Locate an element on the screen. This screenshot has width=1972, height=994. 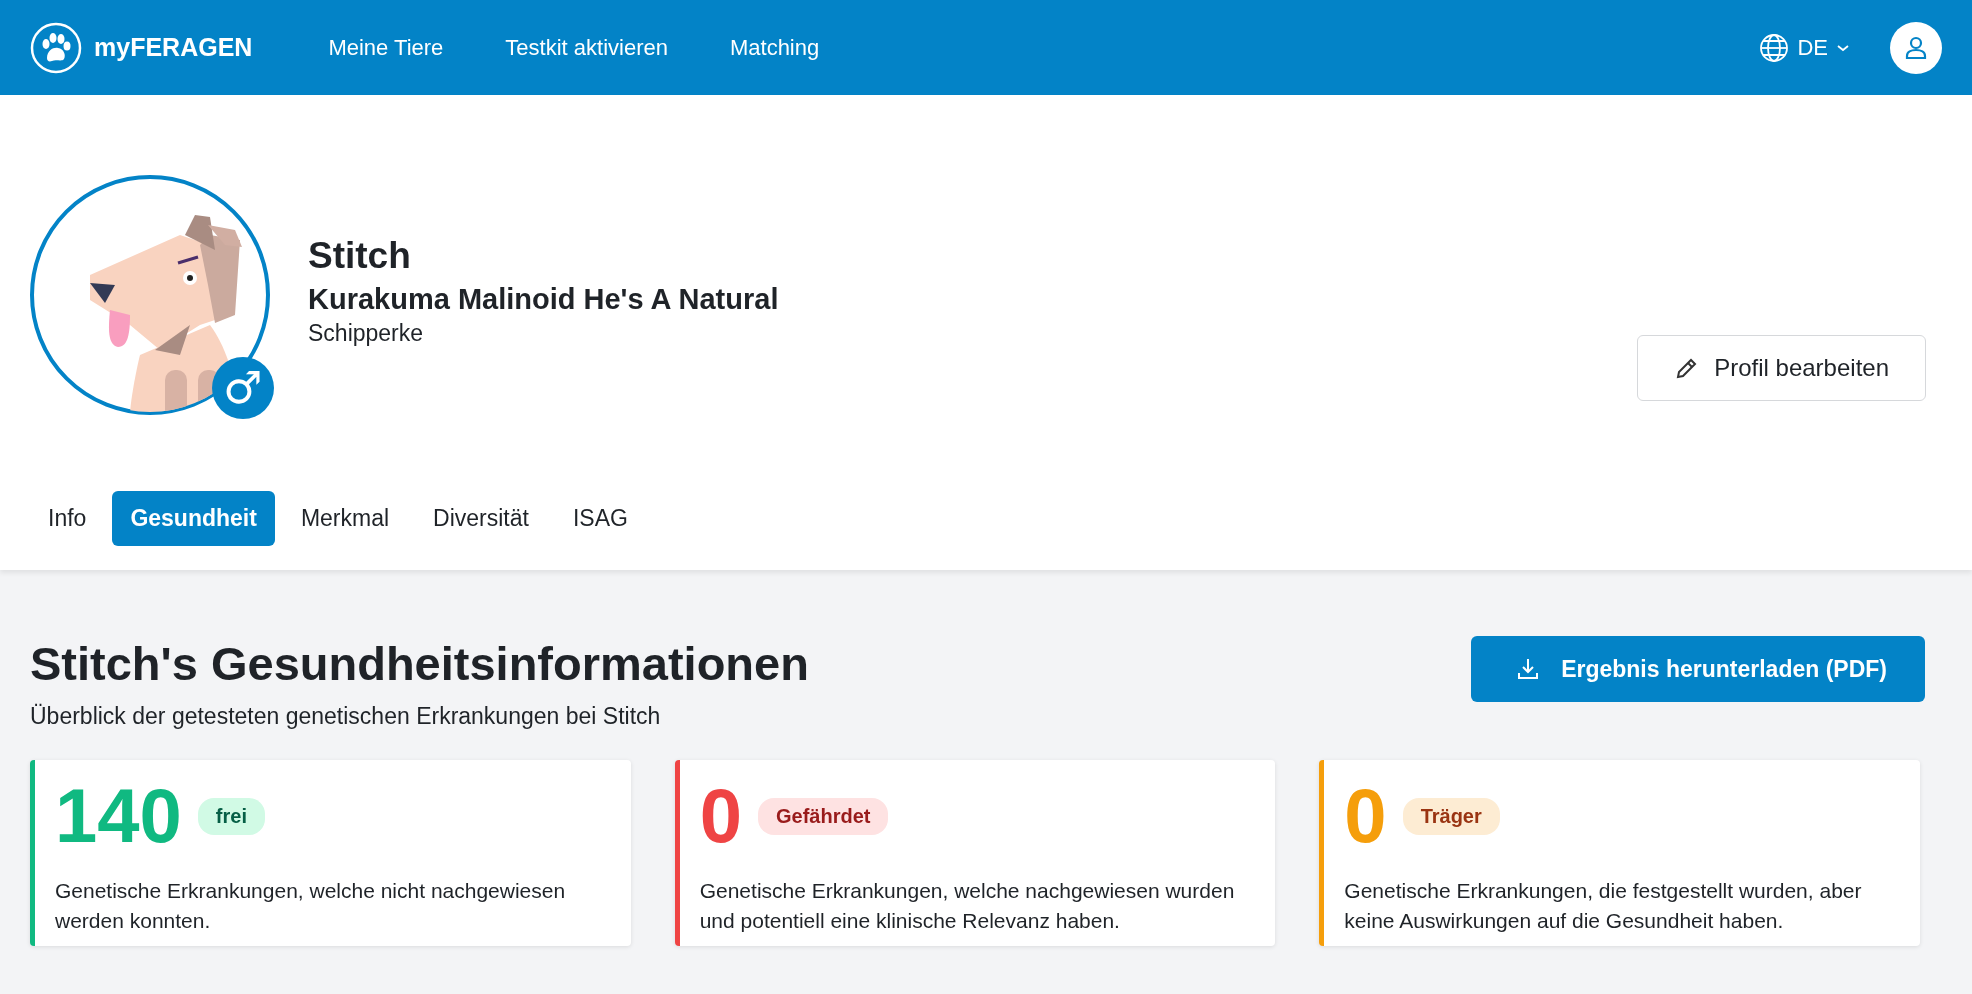
nav-link: Meine Tiere is located at coordinates (386, 47).